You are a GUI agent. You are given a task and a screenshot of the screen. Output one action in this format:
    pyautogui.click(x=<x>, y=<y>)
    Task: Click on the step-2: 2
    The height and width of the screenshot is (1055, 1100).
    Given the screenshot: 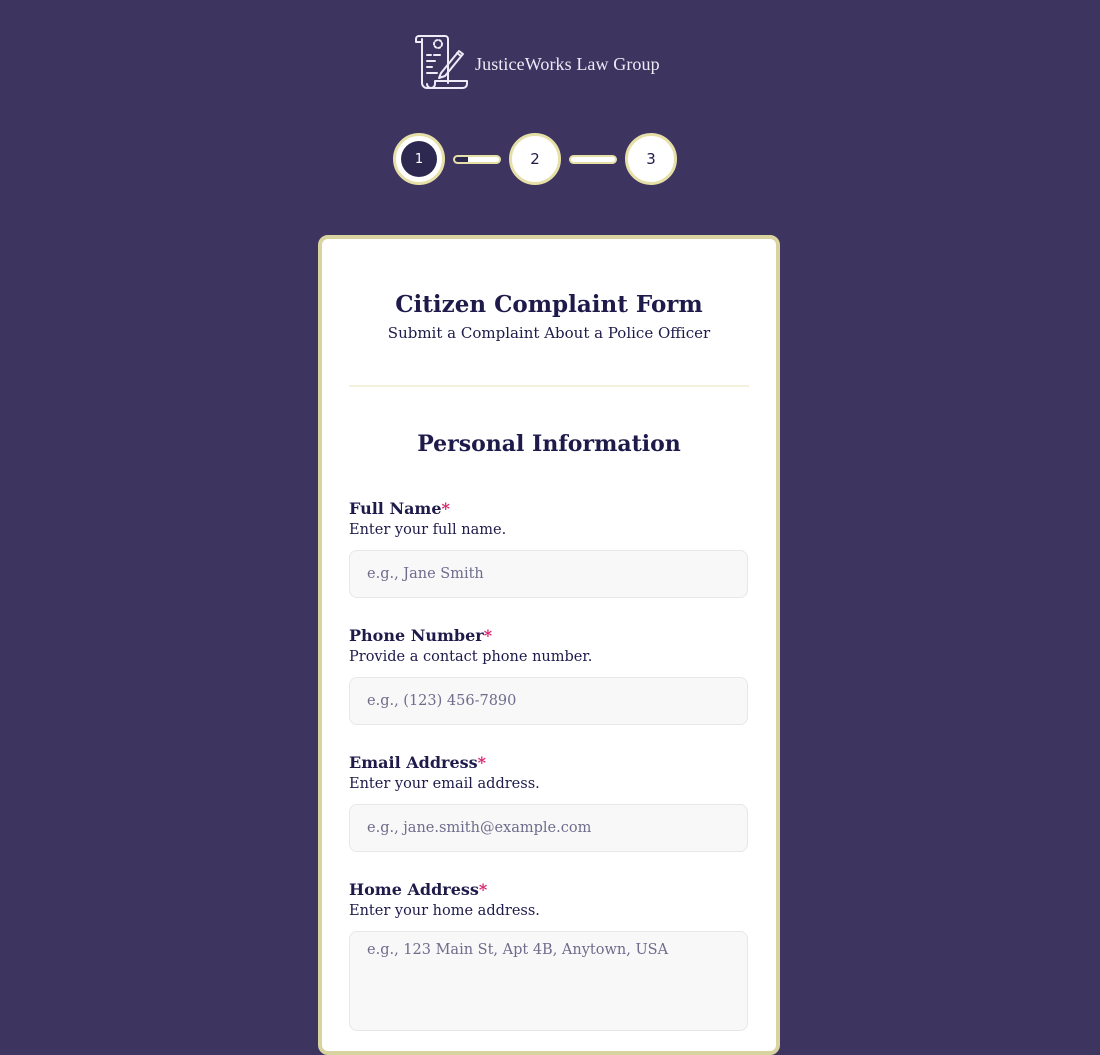 What is the action you would take?
    pyautogui.click(x=535, y=159)
    